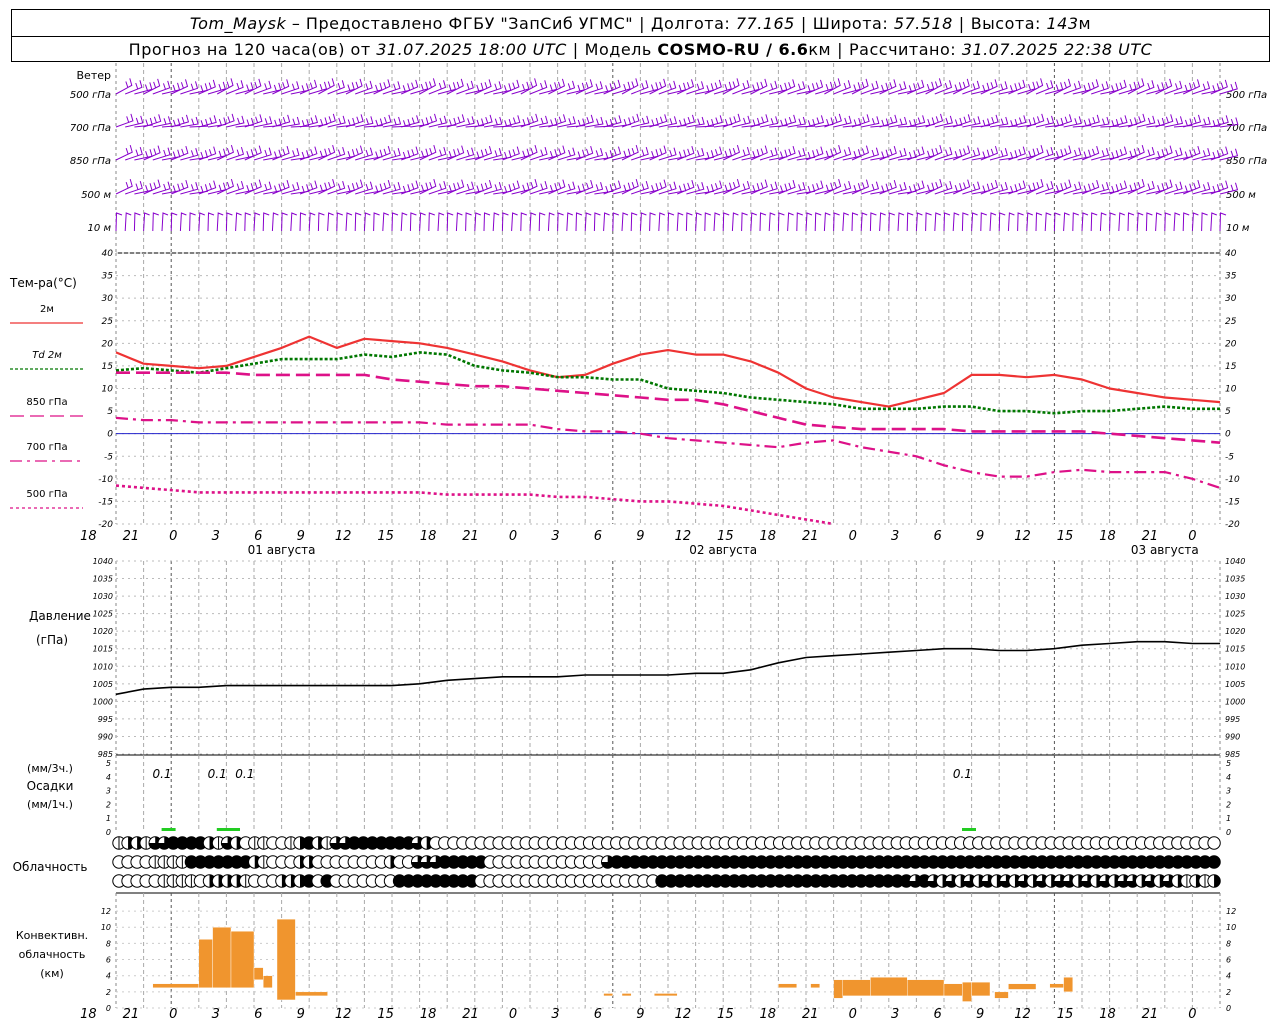 This screenshot has height=1024, width=1280. Describe the element at coordinates (1165, 550) in the screenshot. I see `date-label: 03 августа` at that location.